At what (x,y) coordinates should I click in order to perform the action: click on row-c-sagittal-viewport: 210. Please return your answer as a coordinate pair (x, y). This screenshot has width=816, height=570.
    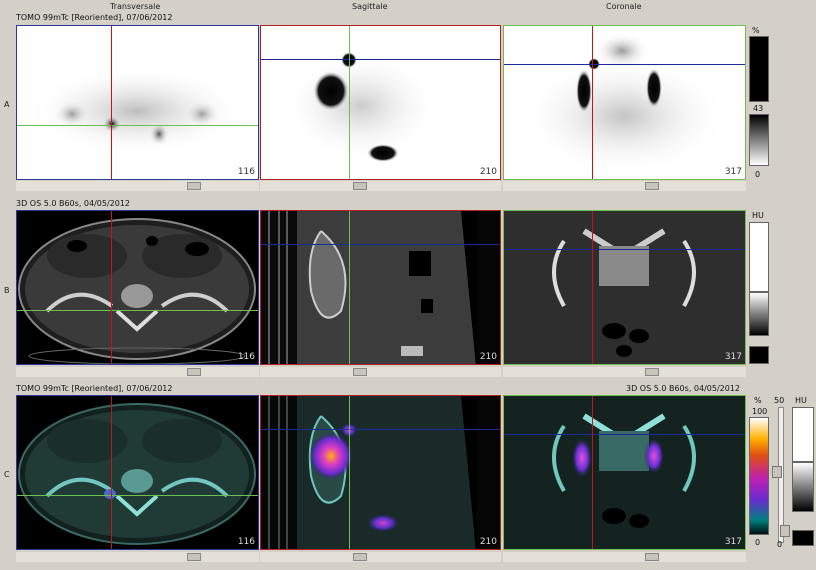
    Looking at the image, I should click on (380, 472).